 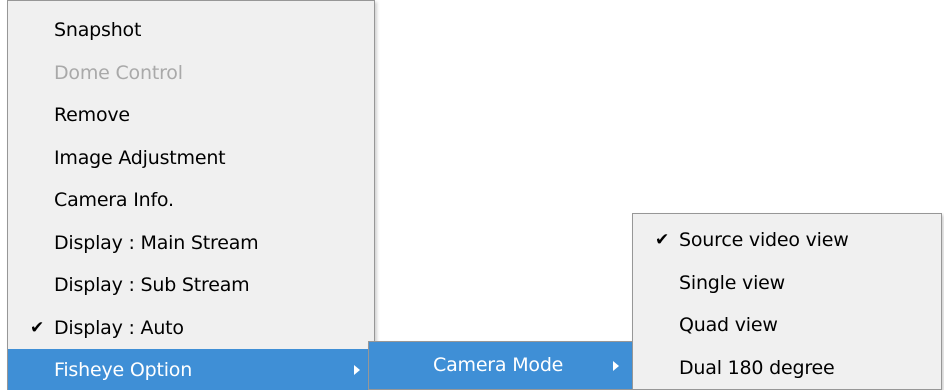 What do you see at coordinates (118, 72) in the screenshot?
I see `menu-item-label: Dome Control` at bounding box center [118, 72].